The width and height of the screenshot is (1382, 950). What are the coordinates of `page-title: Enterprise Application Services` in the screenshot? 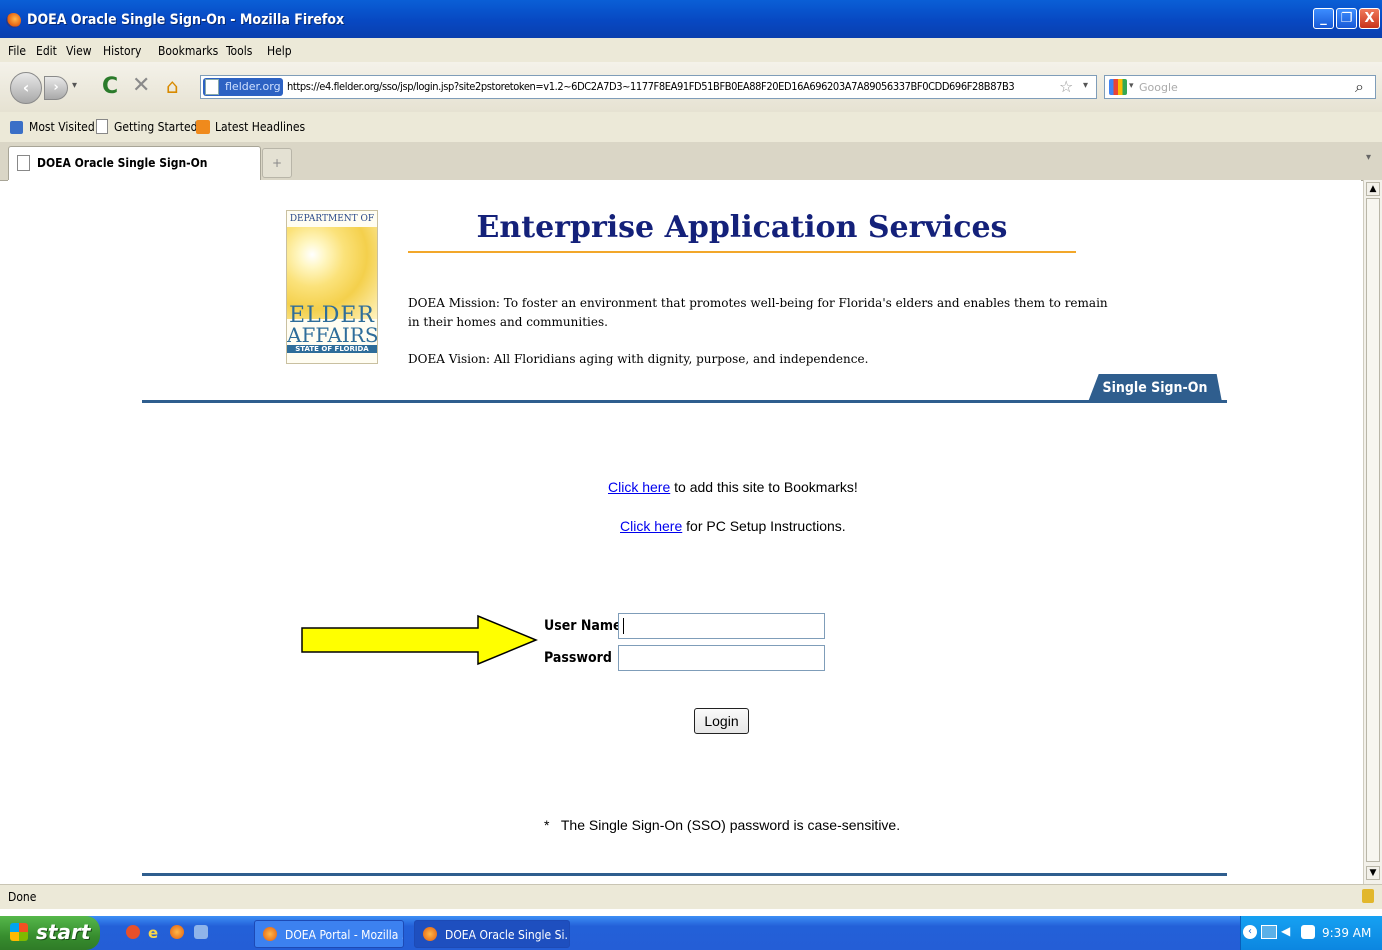 It's located at (742, 227).